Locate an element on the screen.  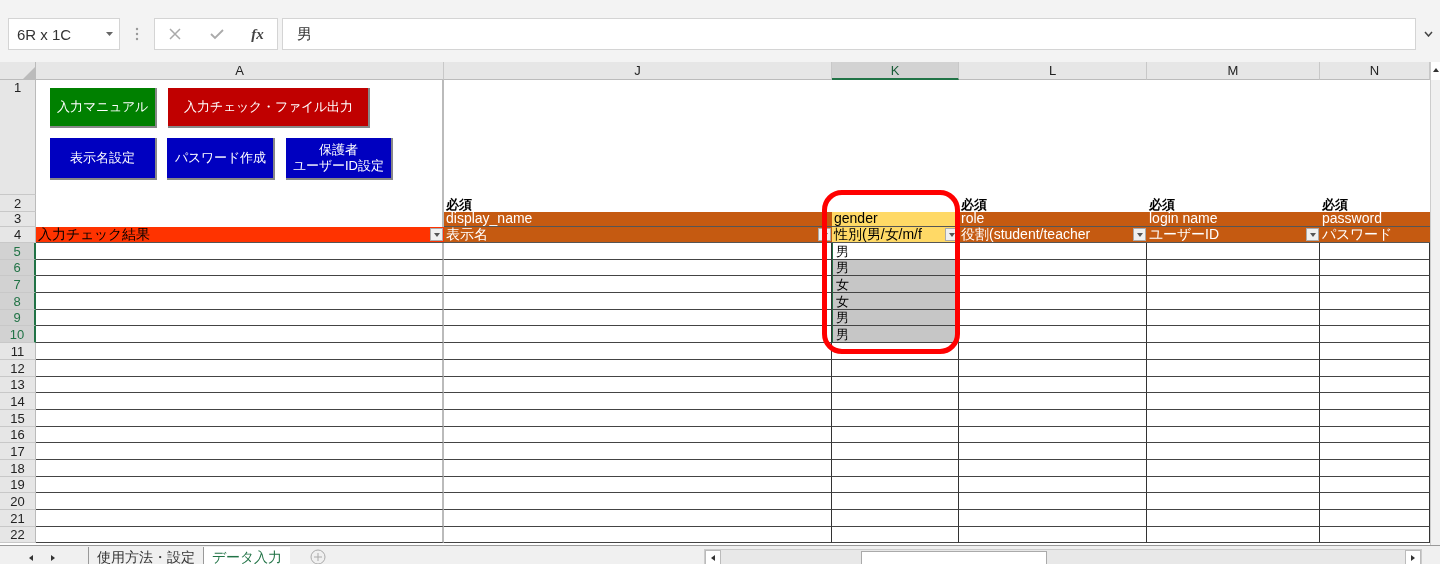
row-header: 5 is located at coordinates (18, 251).